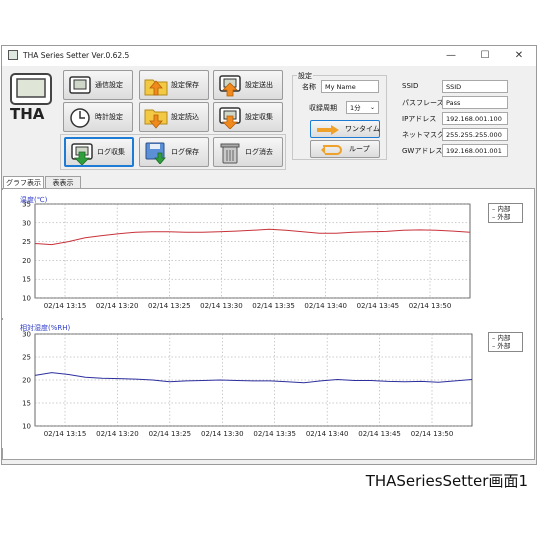 The image size is (540, 540). Describe the element at coordinates (422, 151) in the screenshot. I see `gw-label: GWアドレス` at that location.